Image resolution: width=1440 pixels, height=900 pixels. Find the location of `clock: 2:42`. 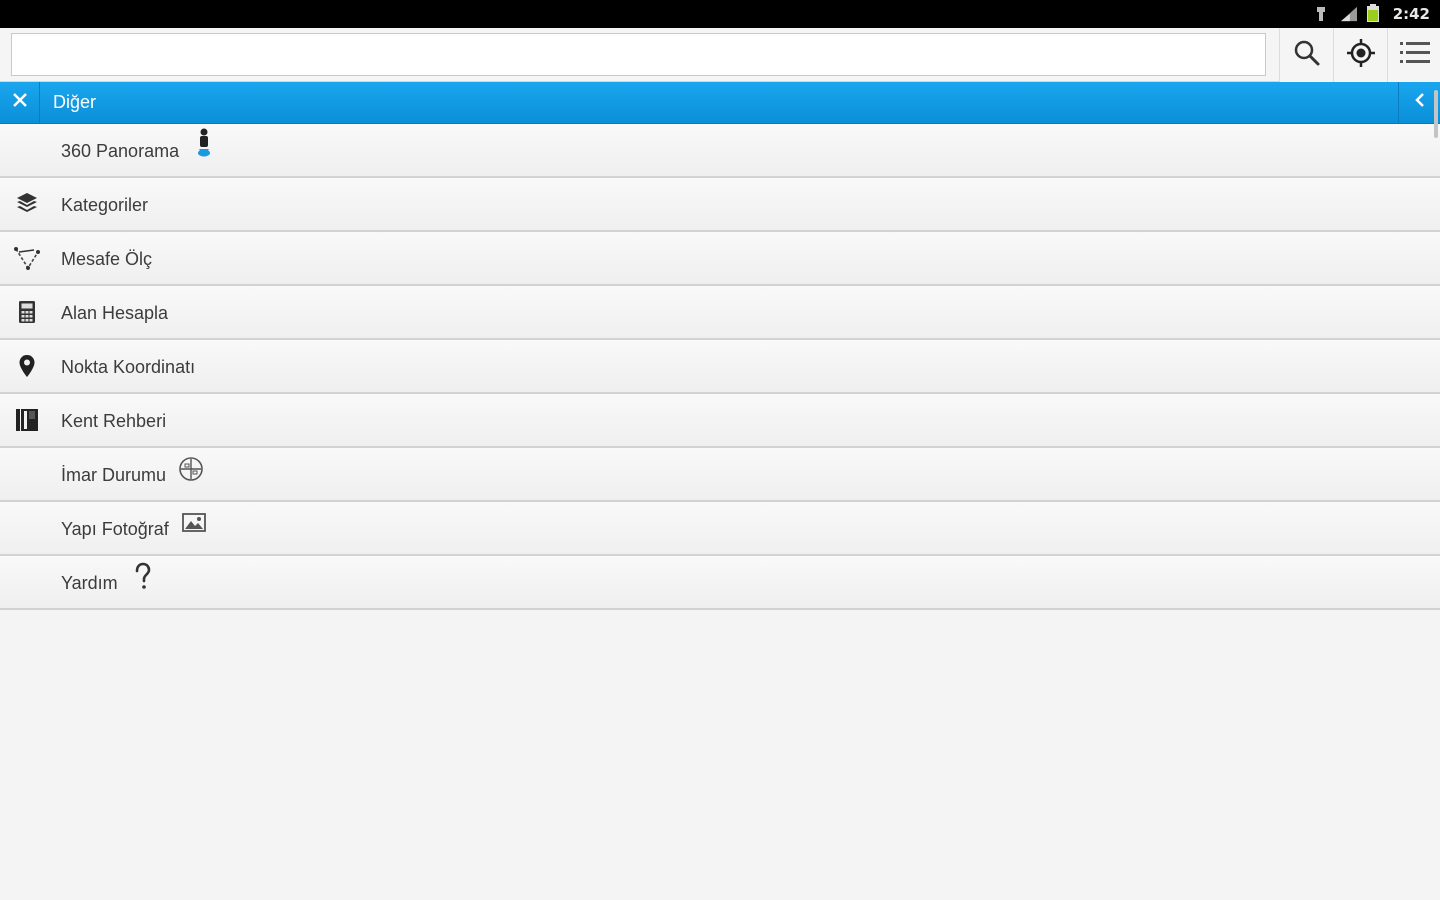

clock: 2:42 is located at coordinates (1411, 14).